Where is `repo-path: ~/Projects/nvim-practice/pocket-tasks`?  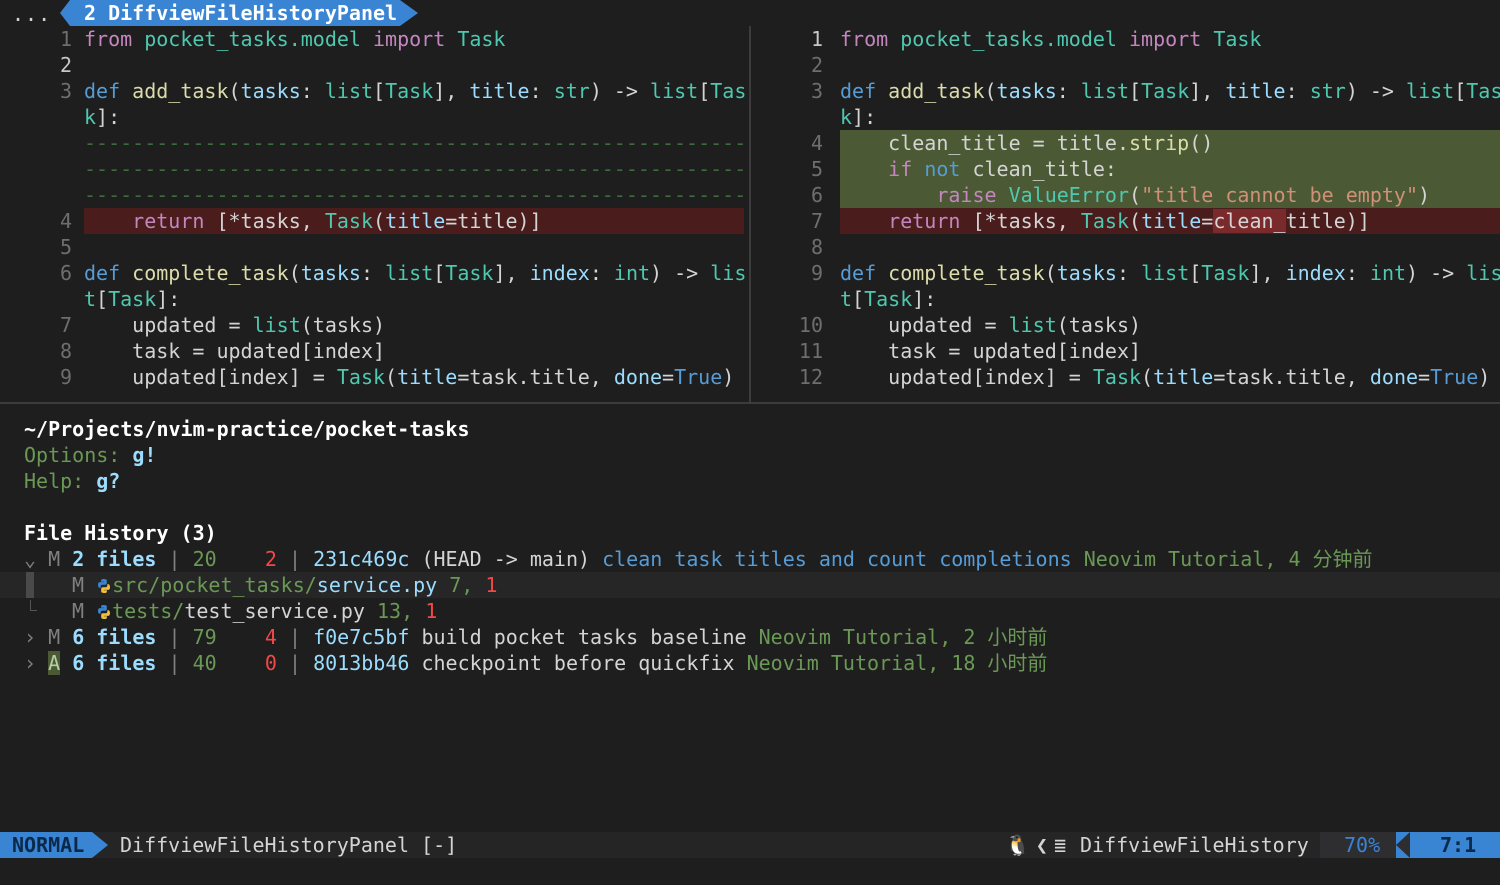 repo-path: ~/Projects/nvim-practice/pocket-tasks is located at coordinates (247, 429).